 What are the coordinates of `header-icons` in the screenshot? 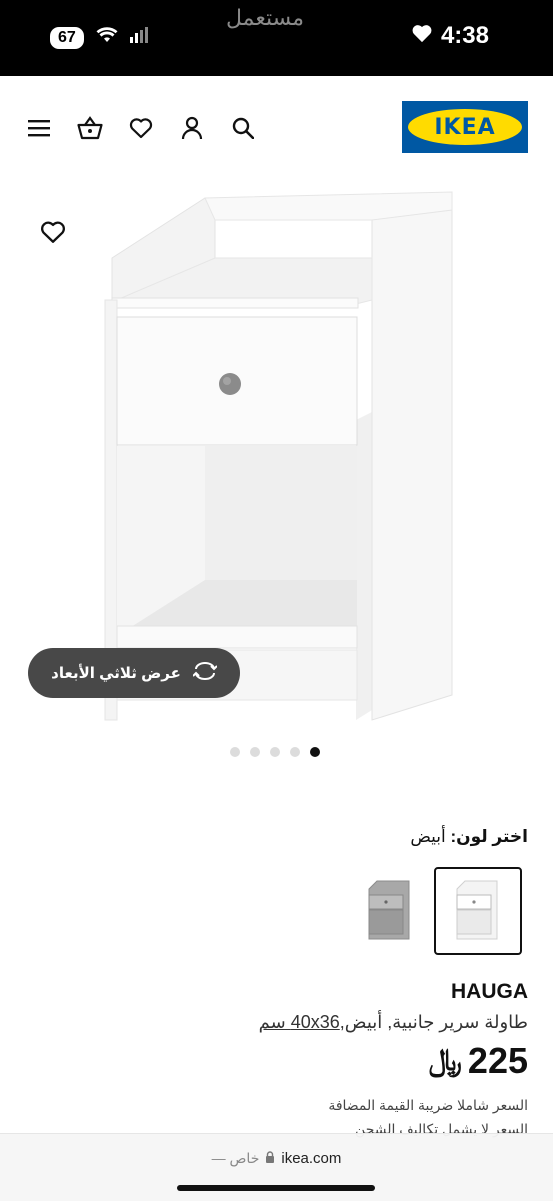 It's located at (141, 128).